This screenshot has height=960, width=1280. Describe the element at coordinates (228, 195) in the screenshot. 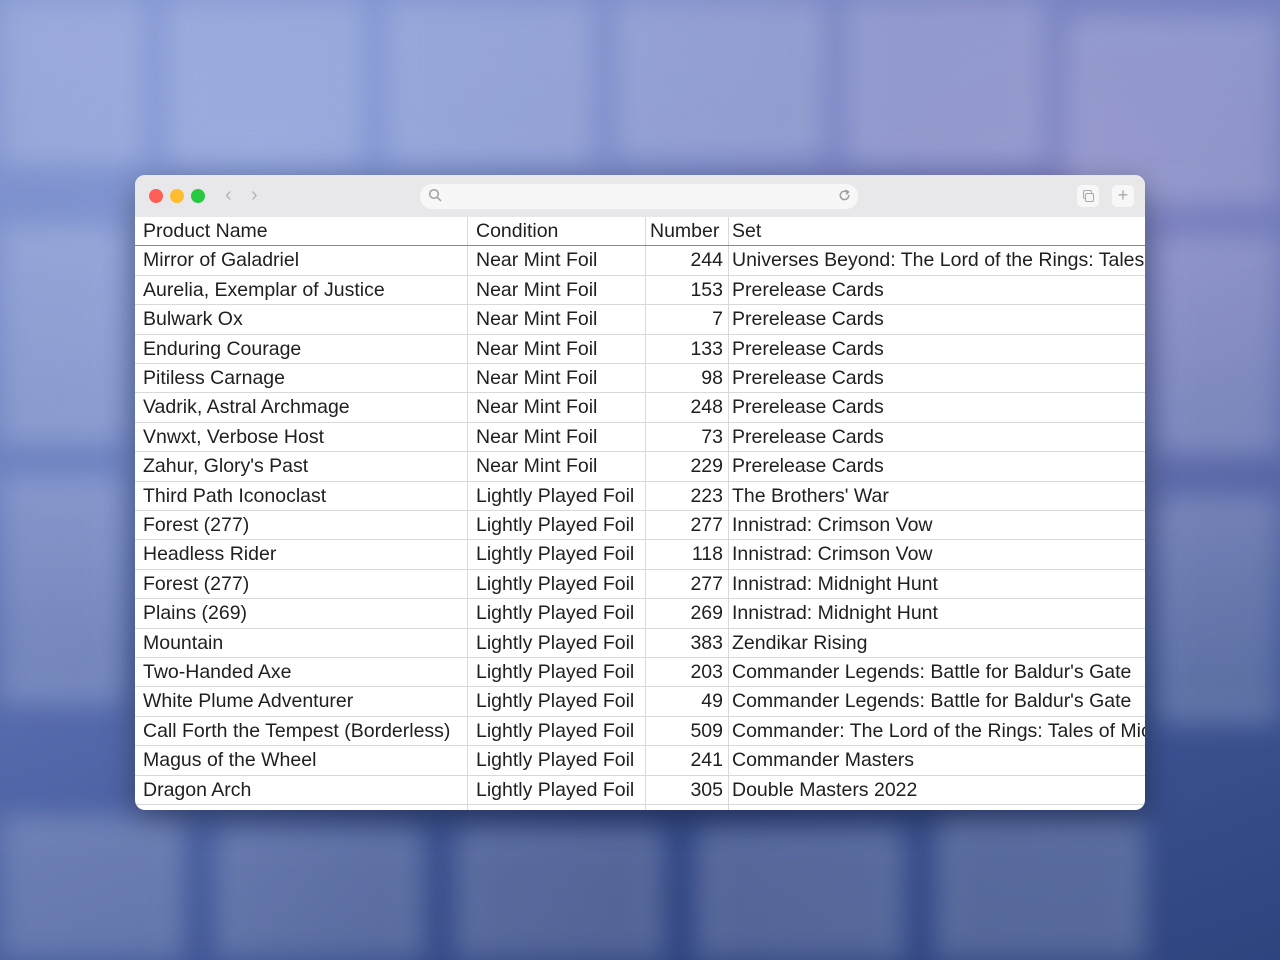

I see `back-arrow-icon: ‹` at that location.